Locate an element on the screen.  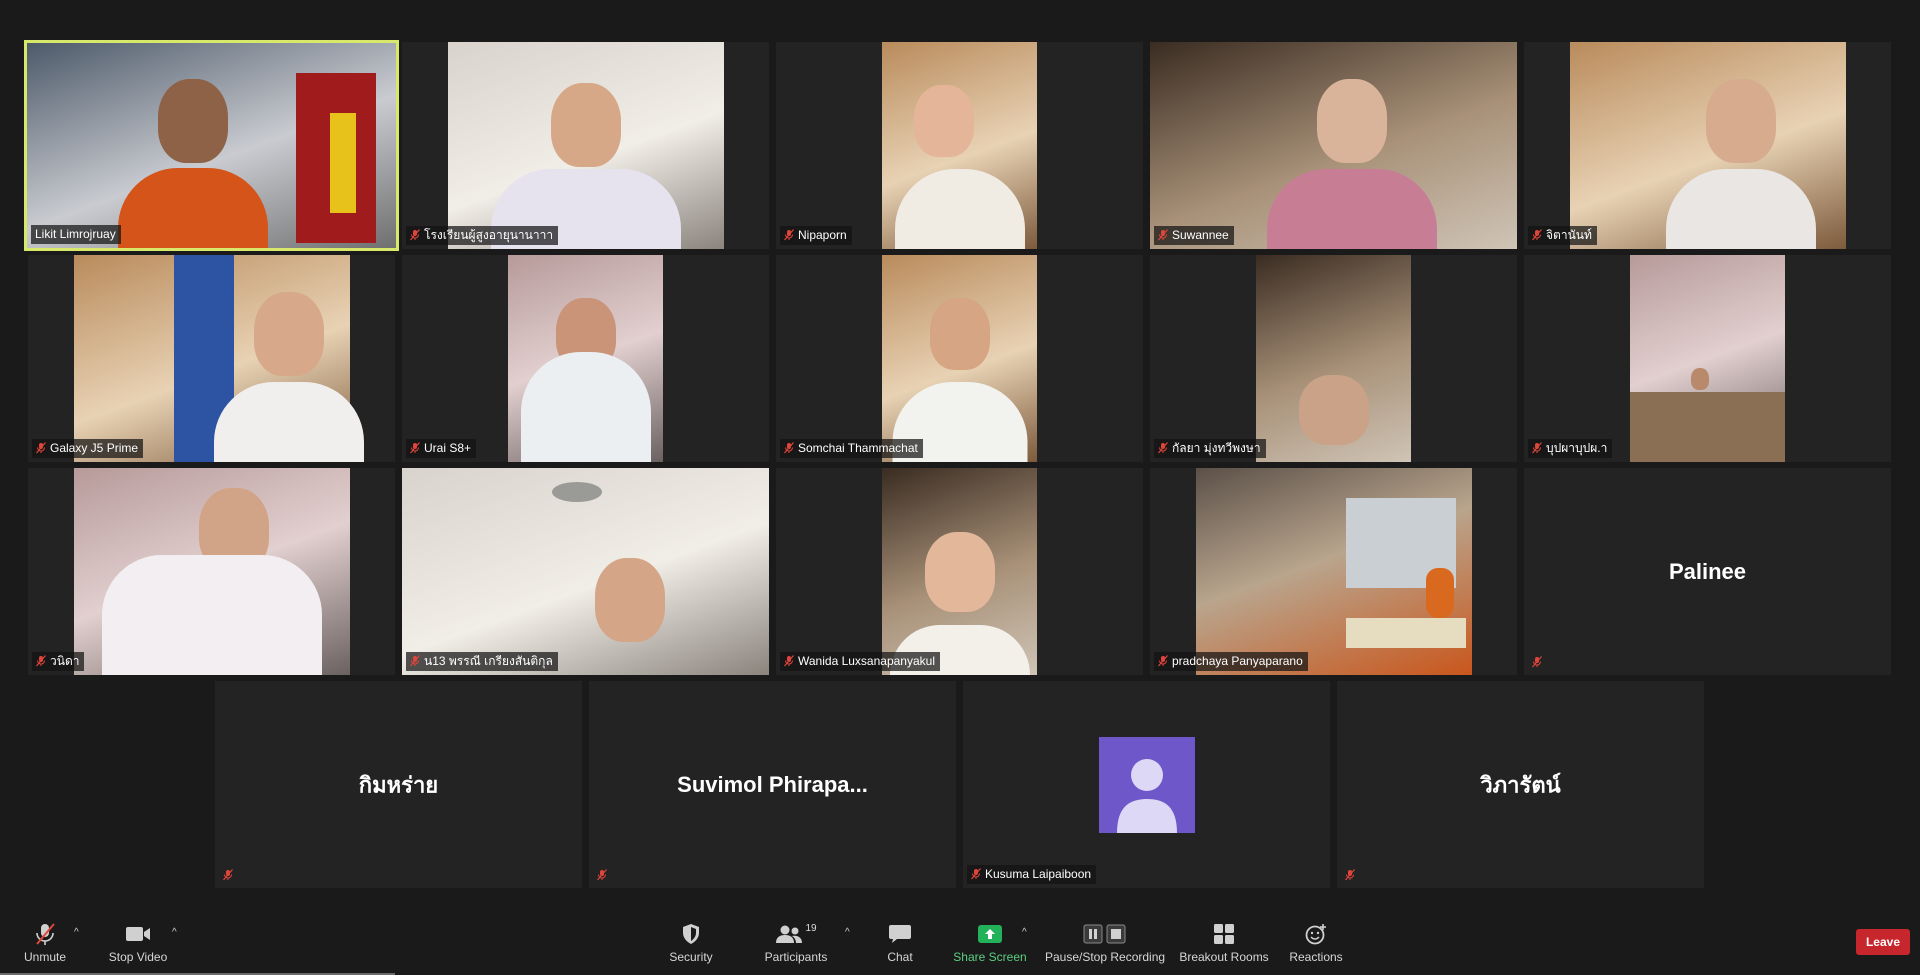
video-tile: Suwannee is located at coordinates (1333, 145).